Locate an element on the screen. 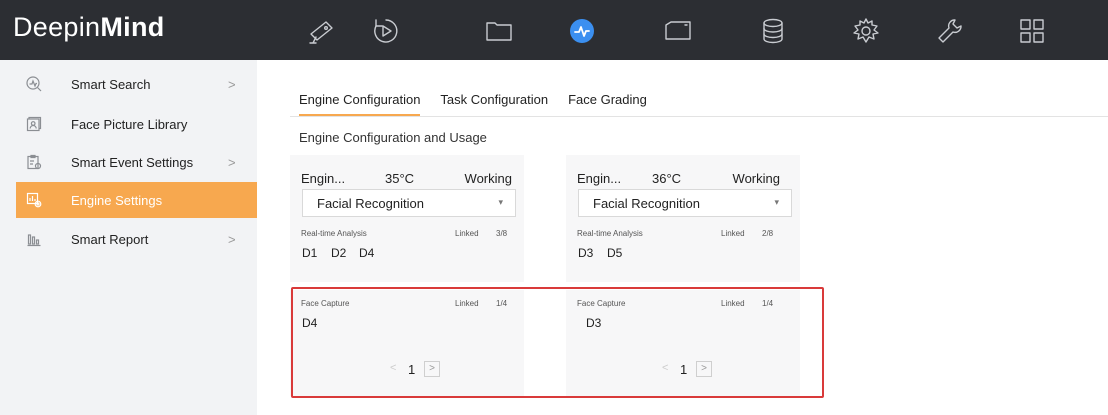 This screenshot has width=1108, height=415. device-tag: D2 is located at coordinates (338, 253).